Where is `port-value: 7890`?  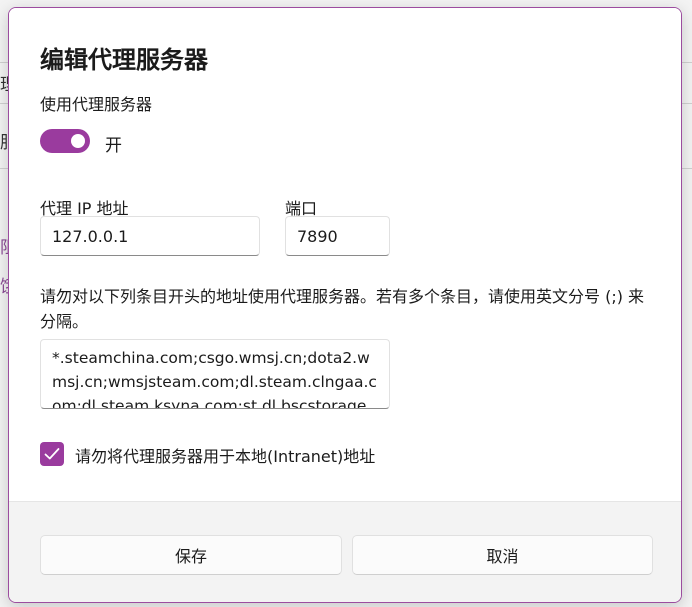
port-value: 7890 is located at coordinates (317, 236).